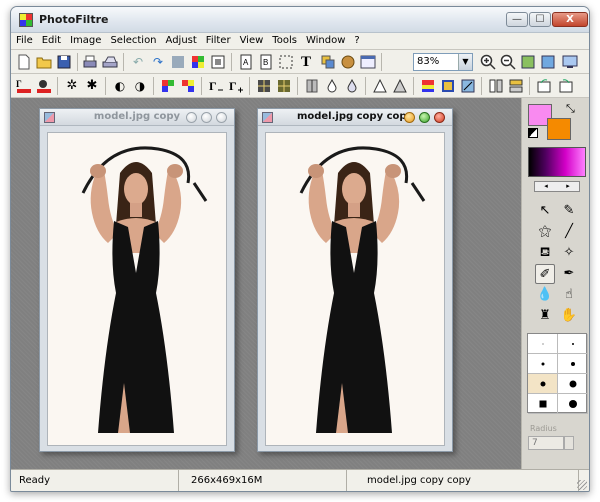  Describe the element at coordinates (443, 62) in the screenshot. I see `zoom-select: 83% ▼` at that location.